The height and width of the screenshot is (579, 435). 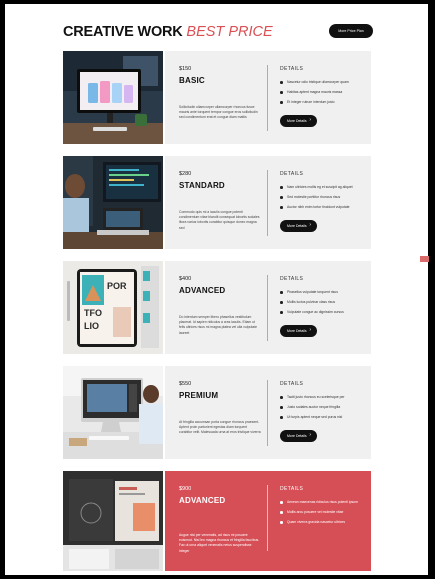 What do you see at coordinates (185, 489) in the screenshot?
I see `plan-price: $900` at bounding box center [185, 489].